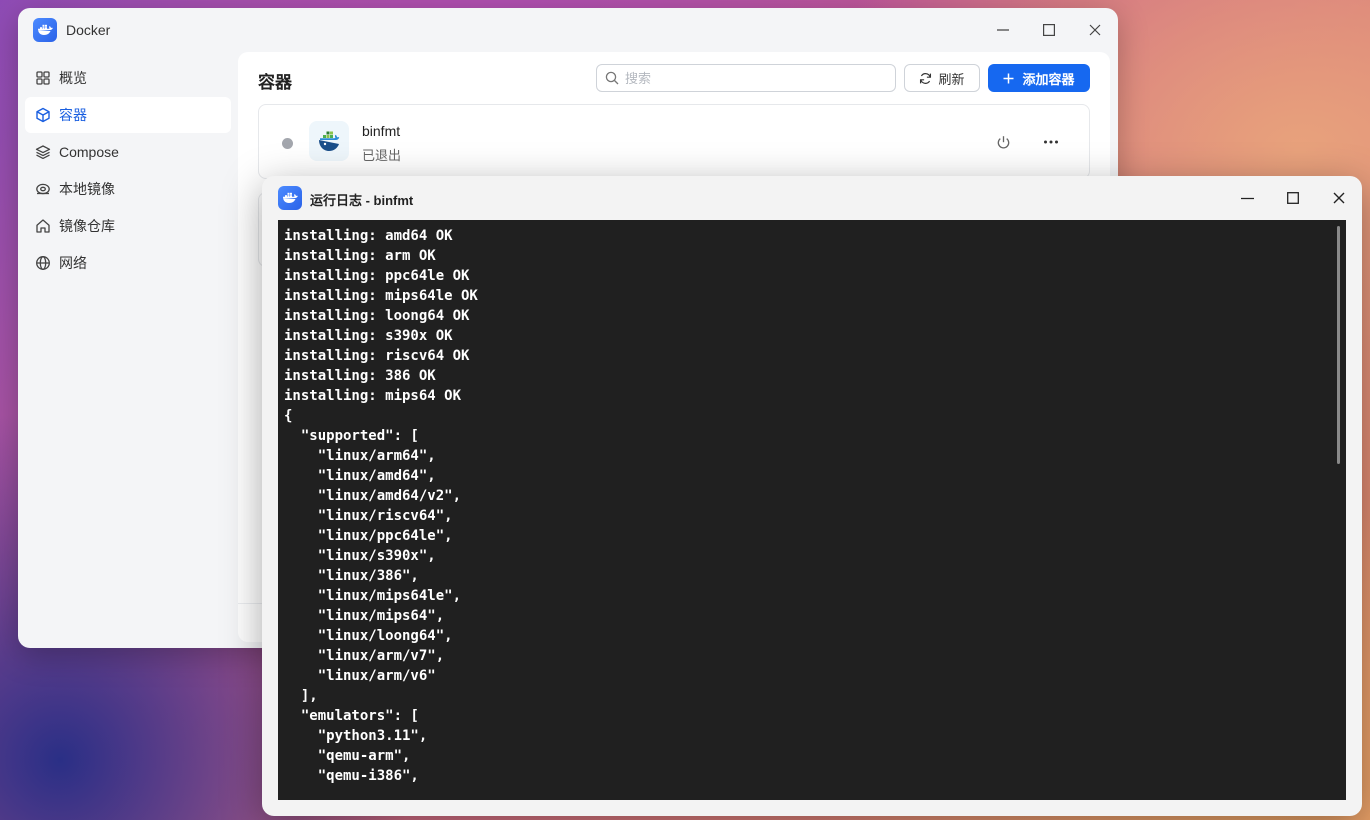 The width and height of the screenshot is (1370, 820). What do you see at coordinates (373, 596) in the screenshot?
I see `log-line: "linux/mips64le",` at bounding box center [373, 596].